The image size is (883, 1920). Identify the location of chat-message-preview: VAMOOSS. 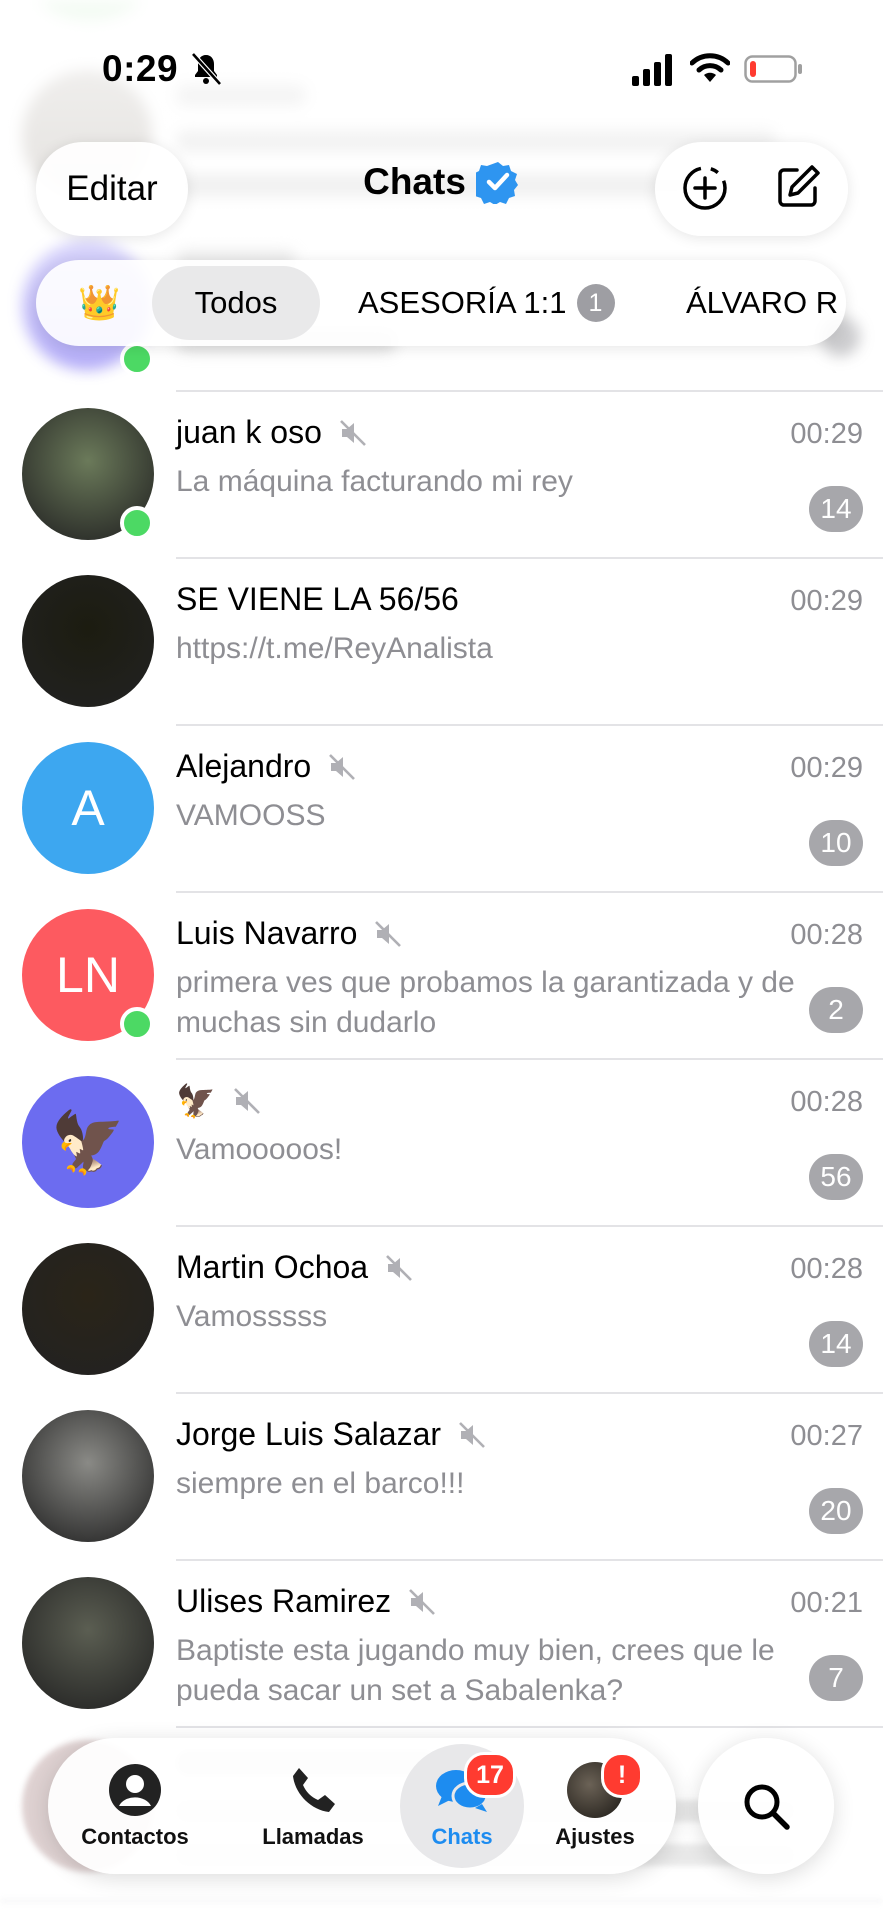
(251, 815).